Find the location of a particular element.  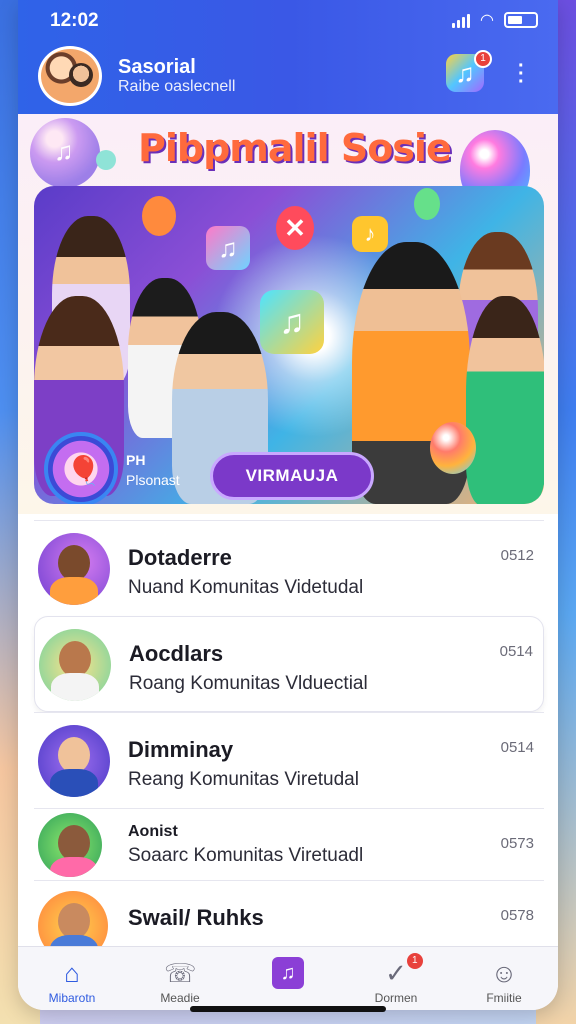

header-title: Sasorial is located at coordinates (157, 67).